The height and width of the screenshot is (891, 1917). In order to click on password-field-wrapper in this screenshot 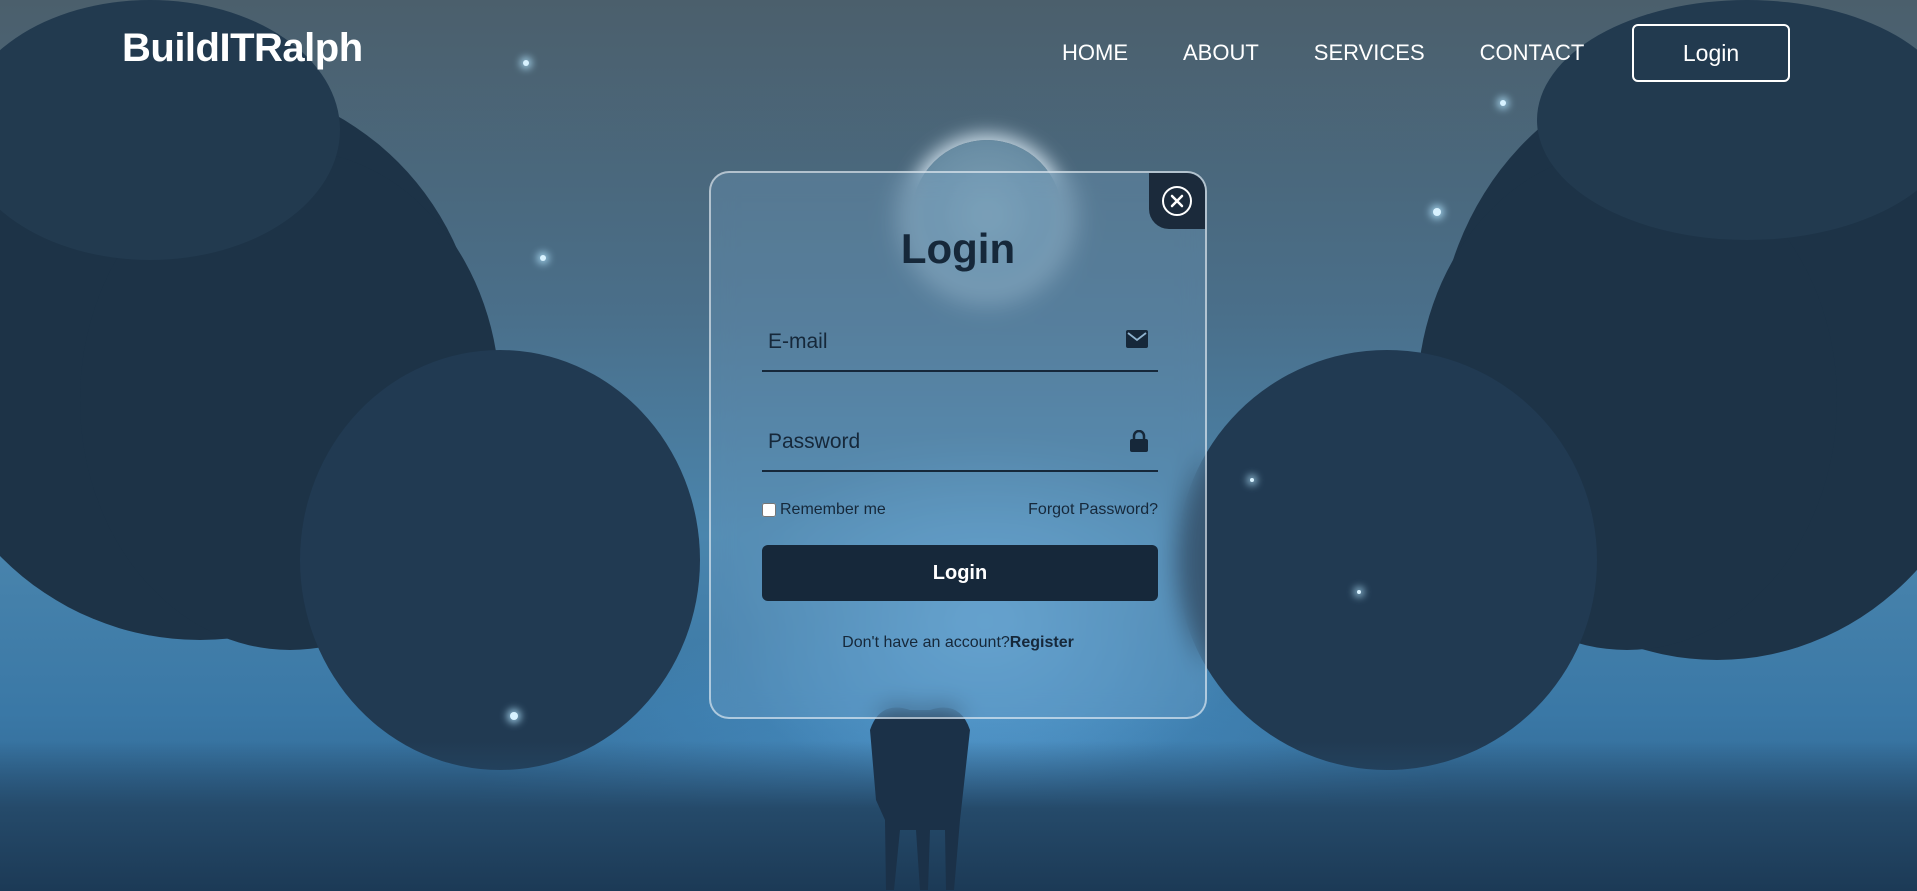, I will do `click(960, 442)`.